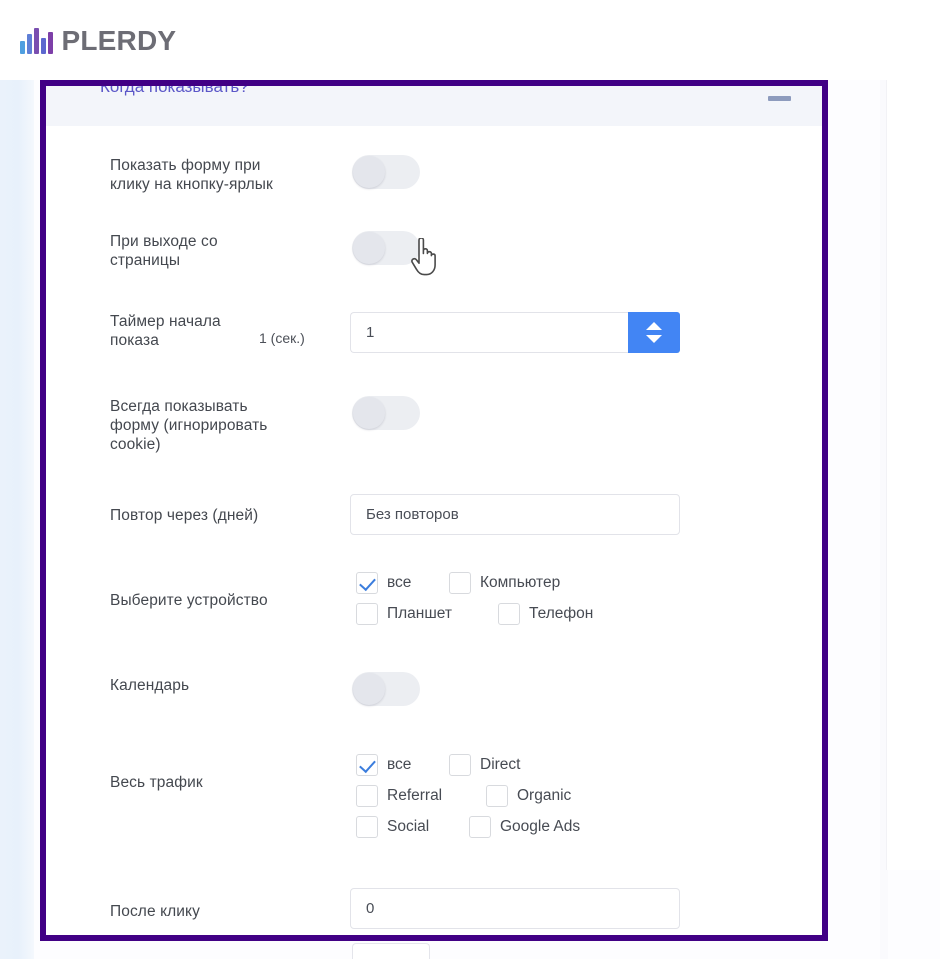  I want to click on label-calendar: Календарь, so click(150, 685).